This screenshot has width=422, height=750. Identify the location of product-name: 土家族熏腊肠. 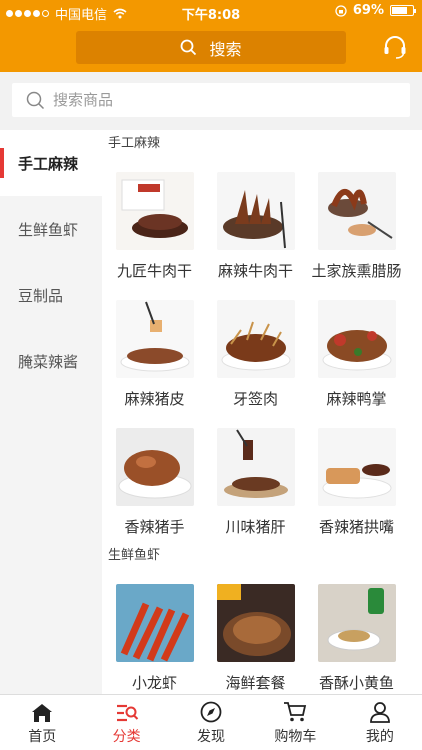
(356, 271).